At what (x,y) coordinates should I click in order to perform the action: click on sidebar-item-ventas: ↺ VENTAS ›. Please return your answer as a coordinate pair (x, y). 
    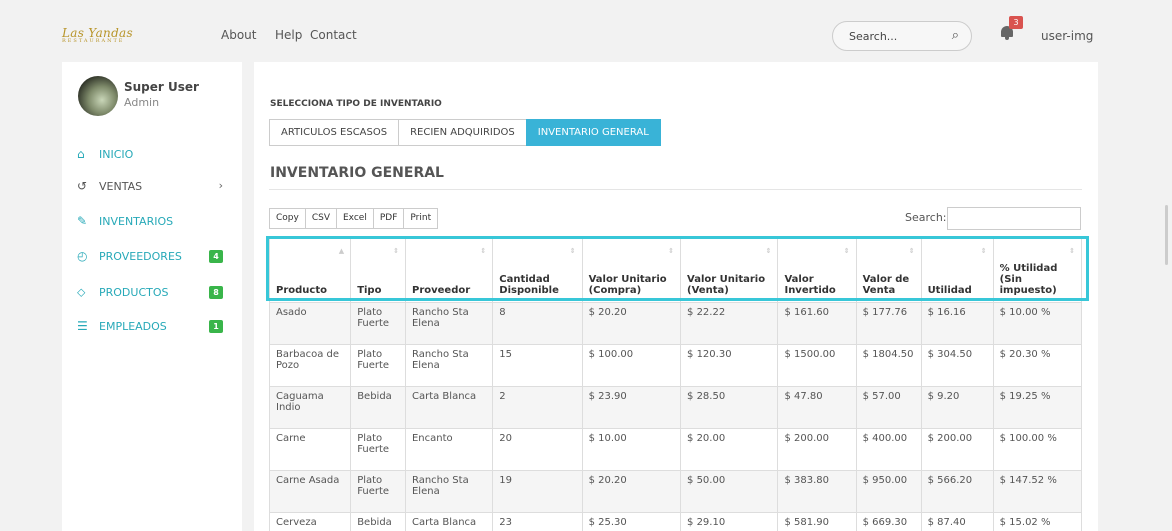
    Looking at the image, I should click on (157, 188).